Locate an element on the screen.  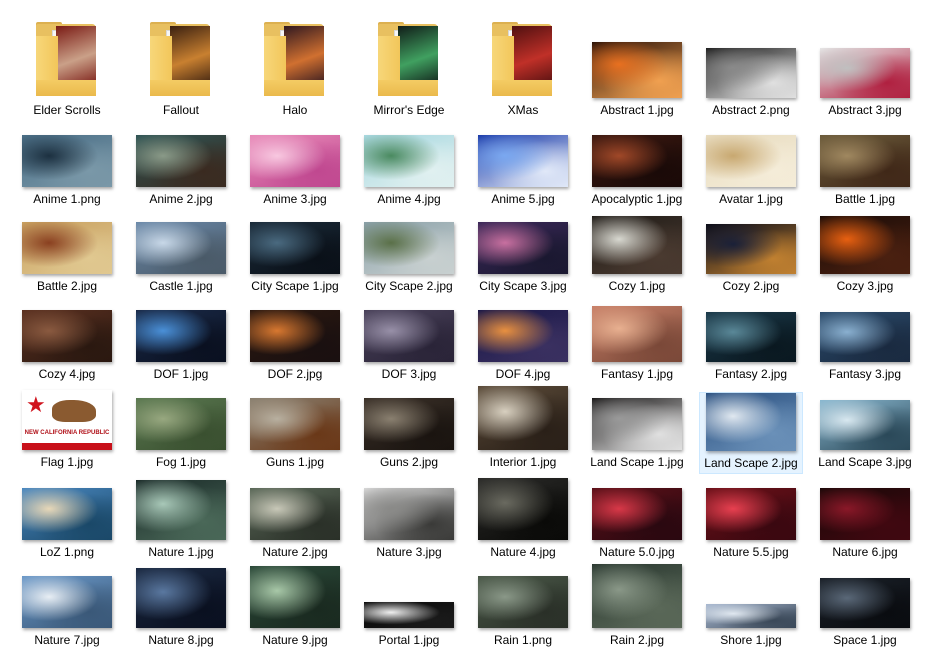
file-item: Nature 9.jpg is located at coordinates (295, 608).